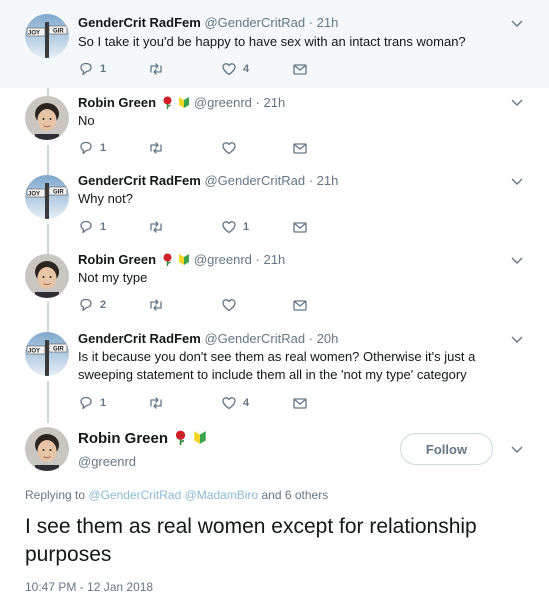 The height and width of the screenshot is (600, 549). What do you see at coordinates (208, 227) in the screenshot?
I see `tweet-actions: 1 1` at bounding box center [208, 227].